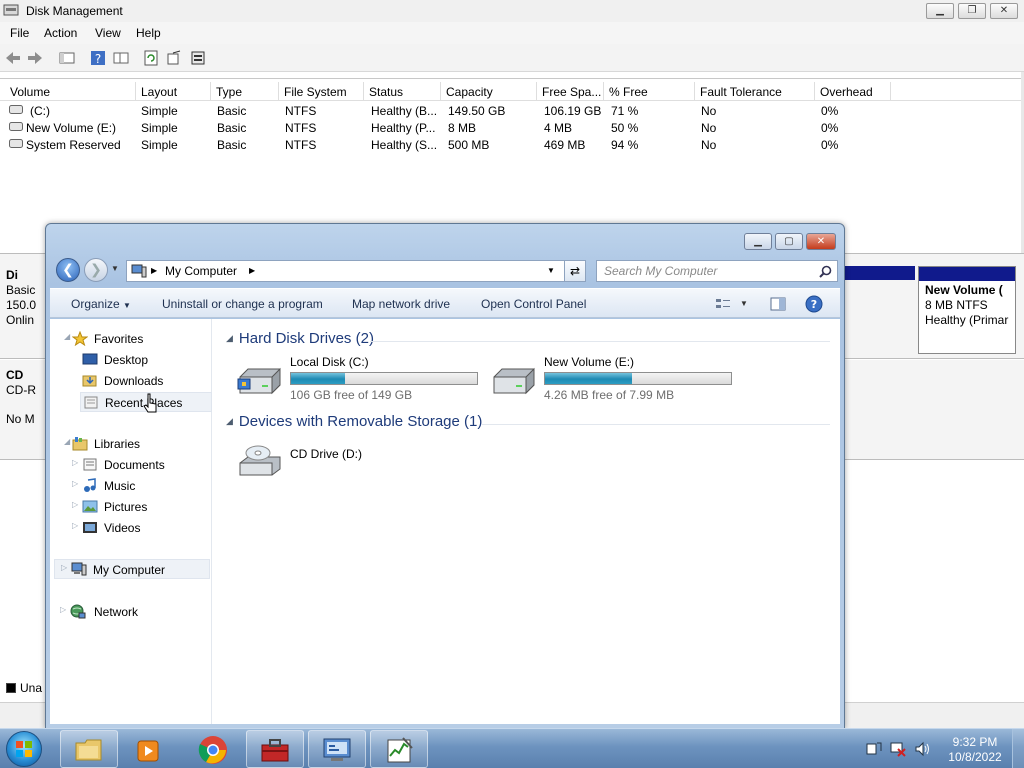 This screenshot has width=1024, height=768. Describe the element at coordinates (12, 275) in the screenshot. I see `disk-0-name: Di` at that location.